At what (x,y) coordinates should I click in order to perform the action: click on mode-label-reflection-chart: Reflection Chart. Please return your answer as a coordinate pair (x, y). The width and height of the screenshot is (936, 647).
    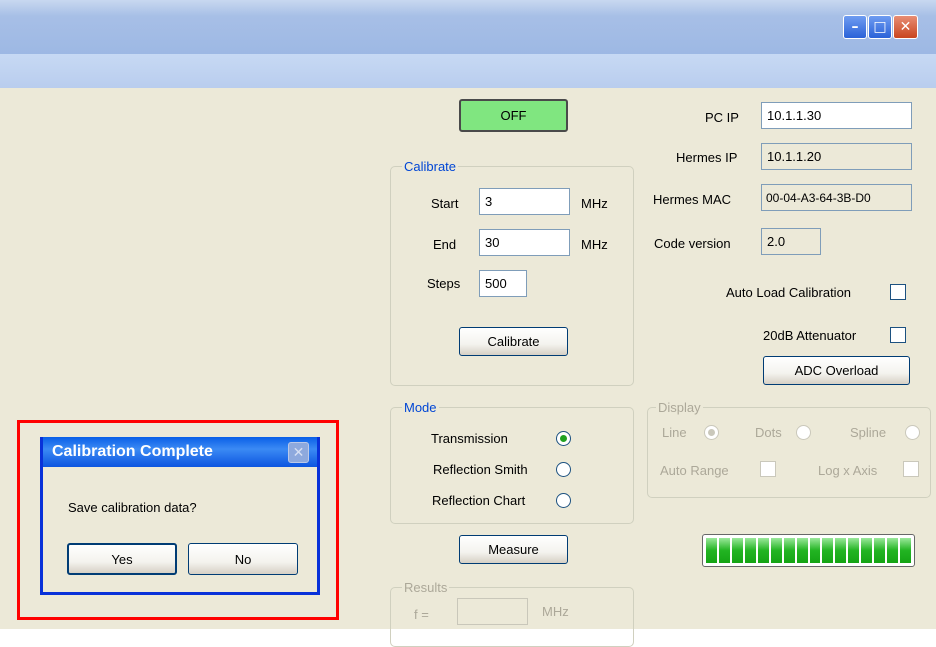
    Looking at the image, I should click on (479, 500).